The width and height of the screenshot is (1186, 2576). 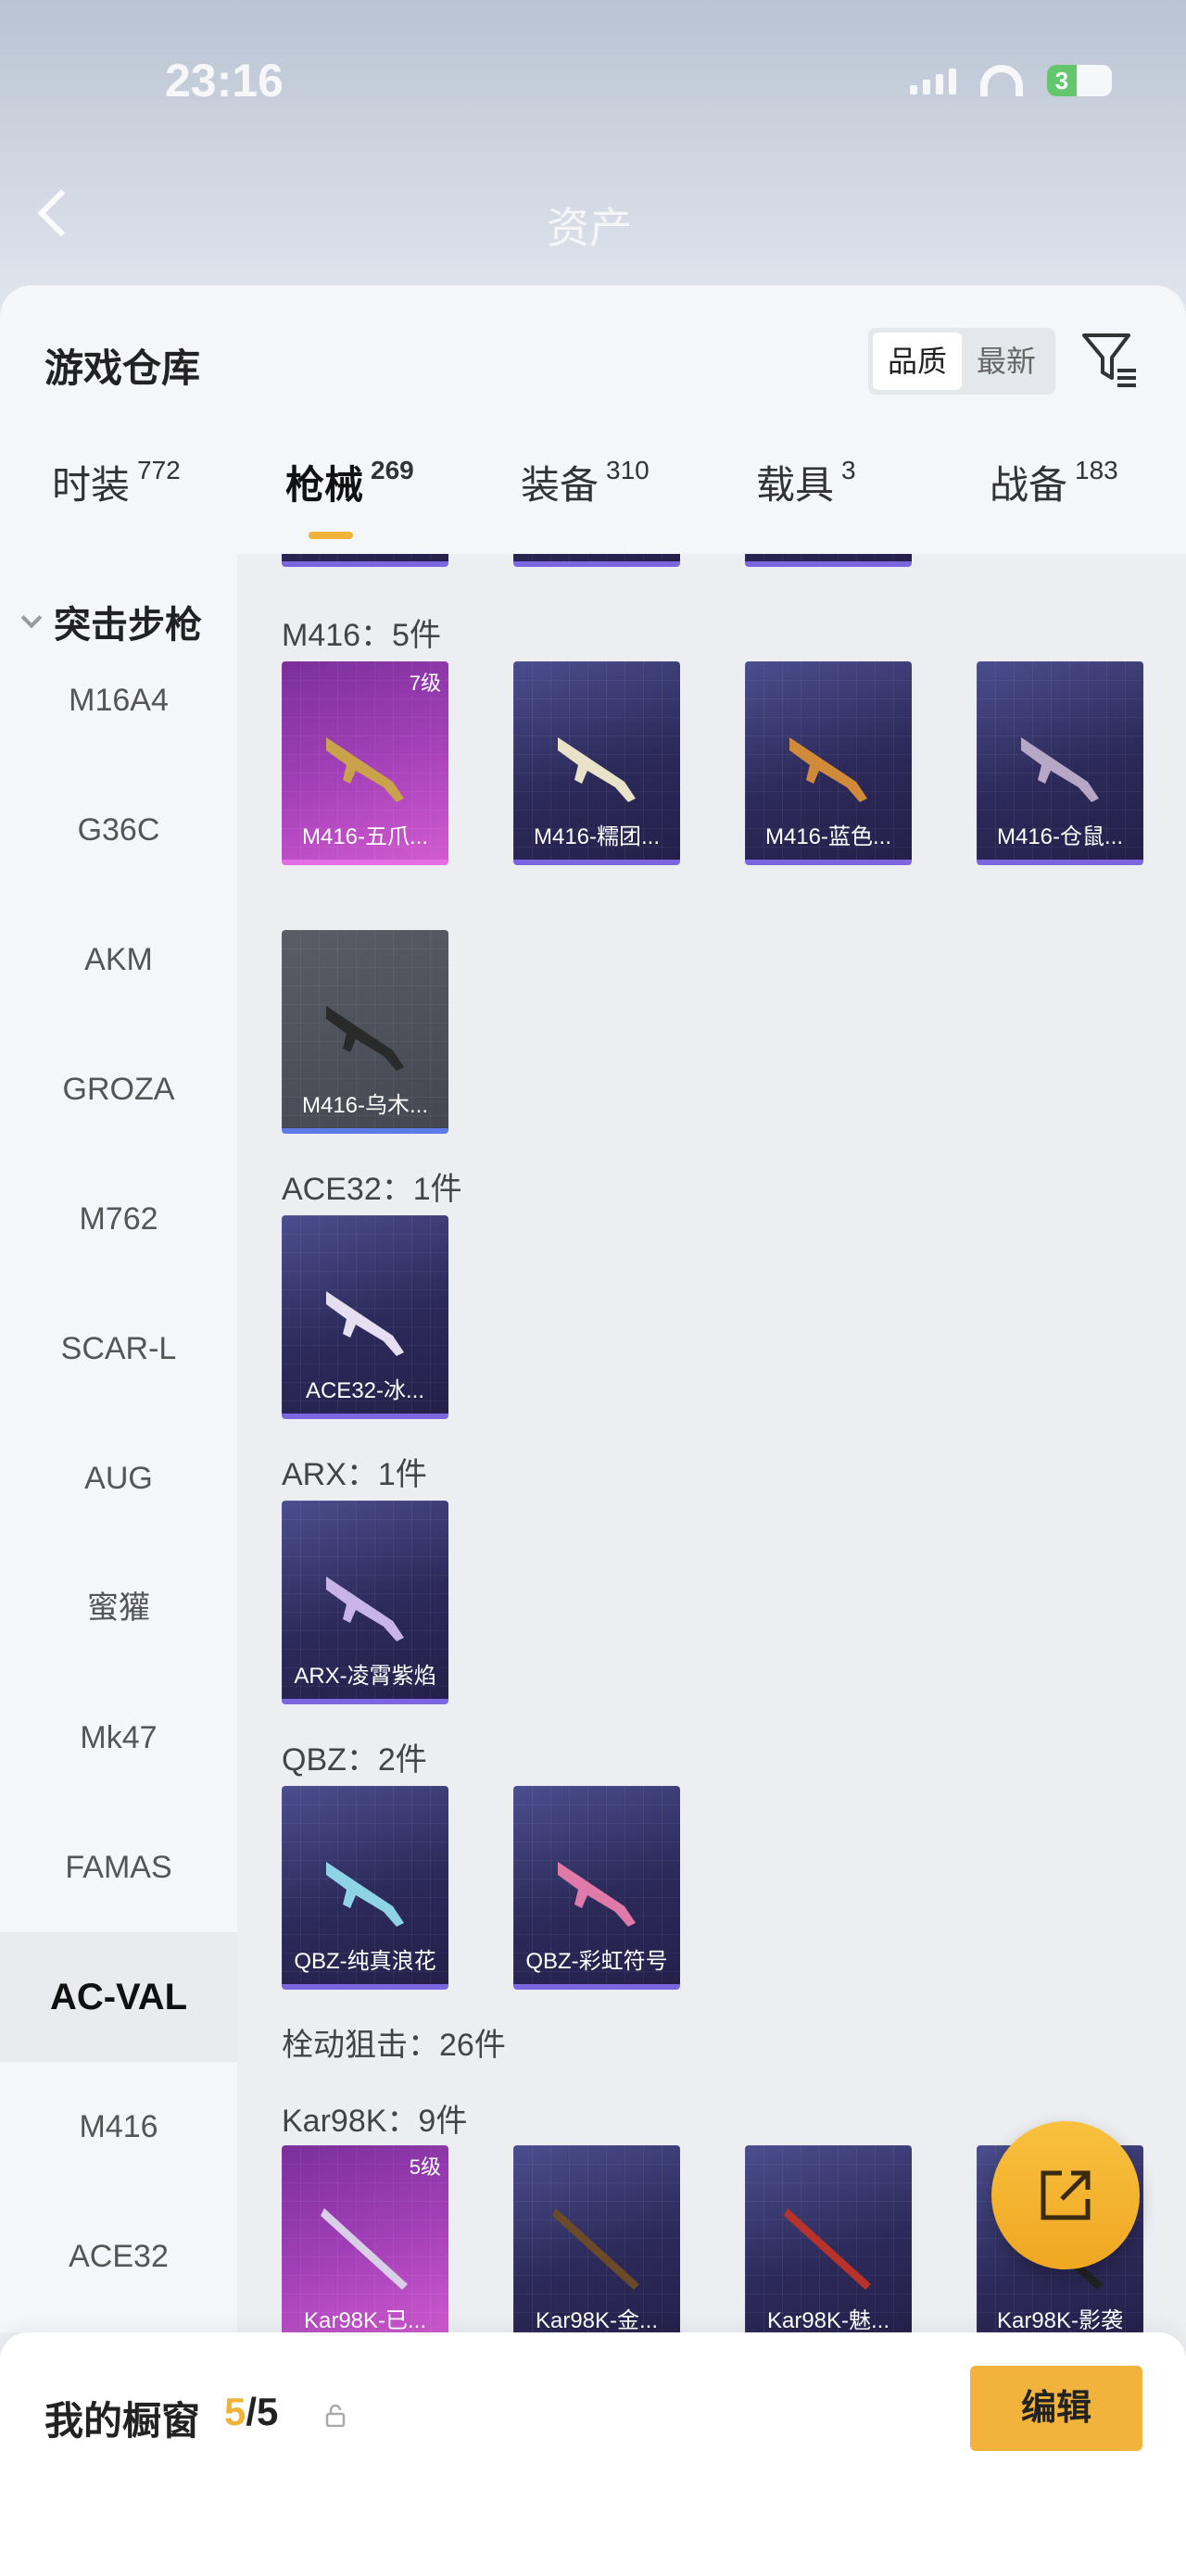 What do you see at coordinates (224, 81) in the screenshot?
I see `status-time: 23:16` at bounding box center [224, 81].